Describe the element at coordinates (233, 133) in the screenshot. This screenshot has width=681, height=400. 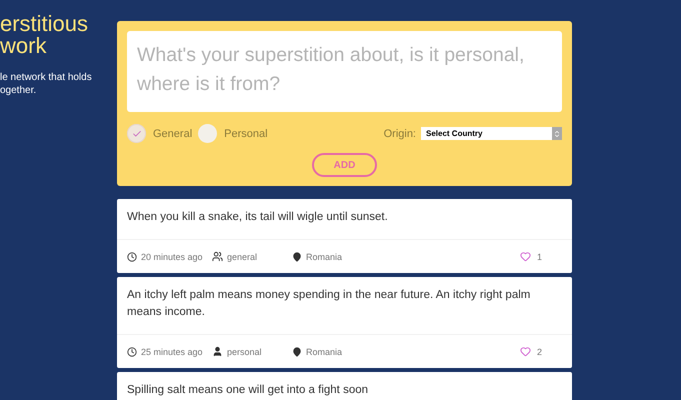
I see `type-radio: Personal` at that location.